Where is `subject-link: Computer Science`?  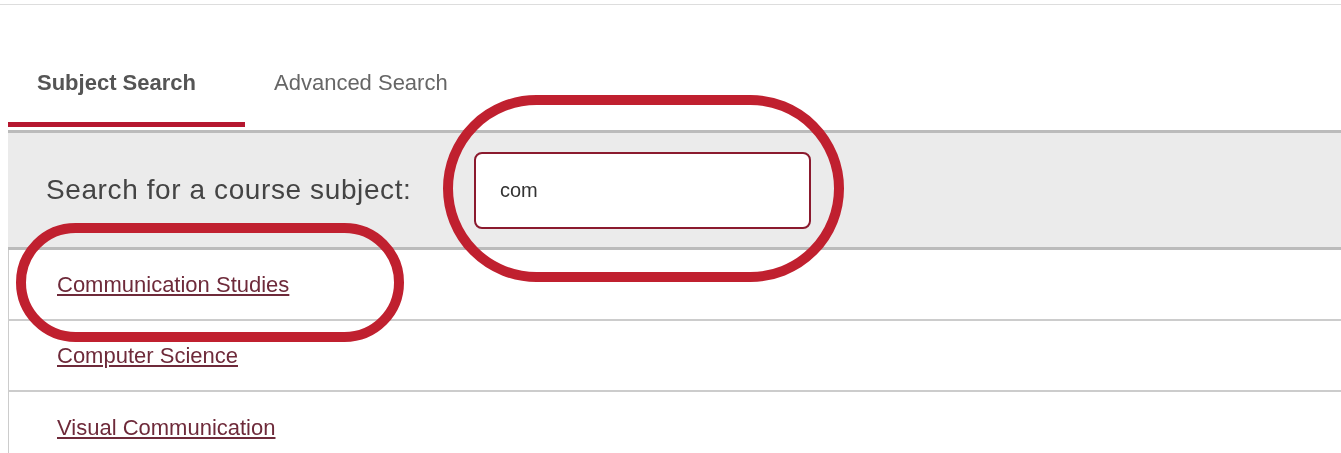 subject-link: Computer Science is located at coordinates (147, 355).